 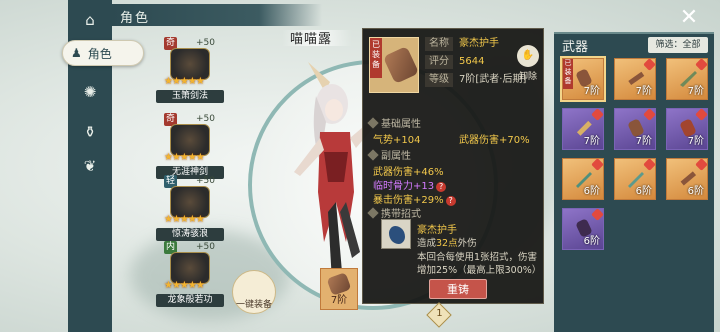 I want to click on item-icon-box: 已装备, so click(x=394, y=65).